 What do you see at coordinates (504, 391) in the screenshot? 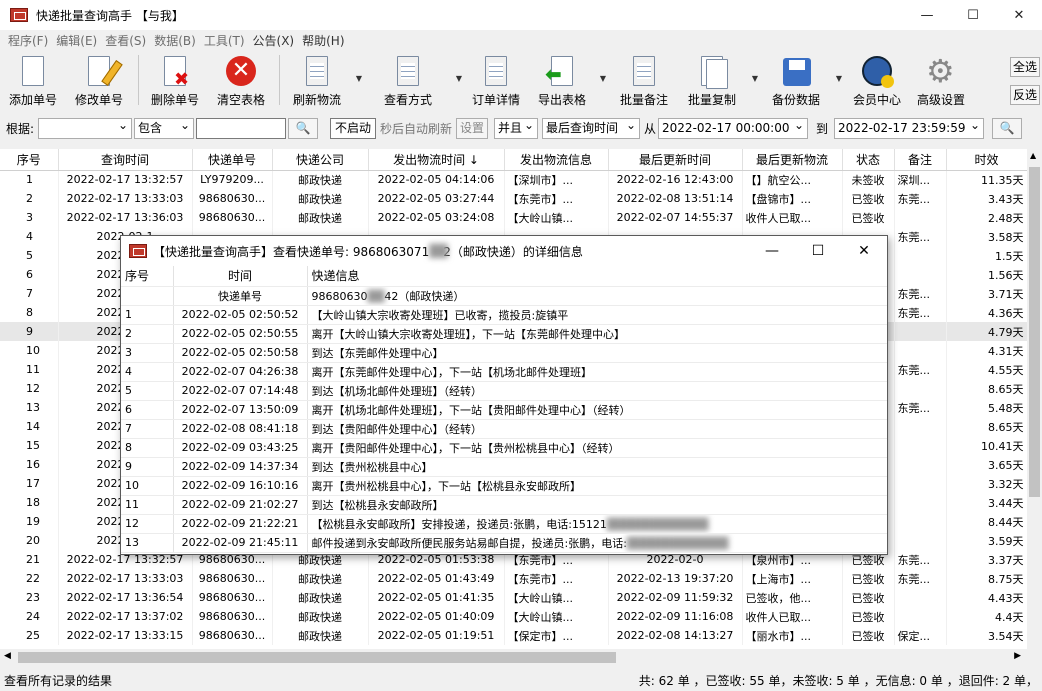
I see `tracking-row: 5 2022-02-07 07:14:48 到达【机场北邮件处理班】（经转）` at bounding box center [504, 391].